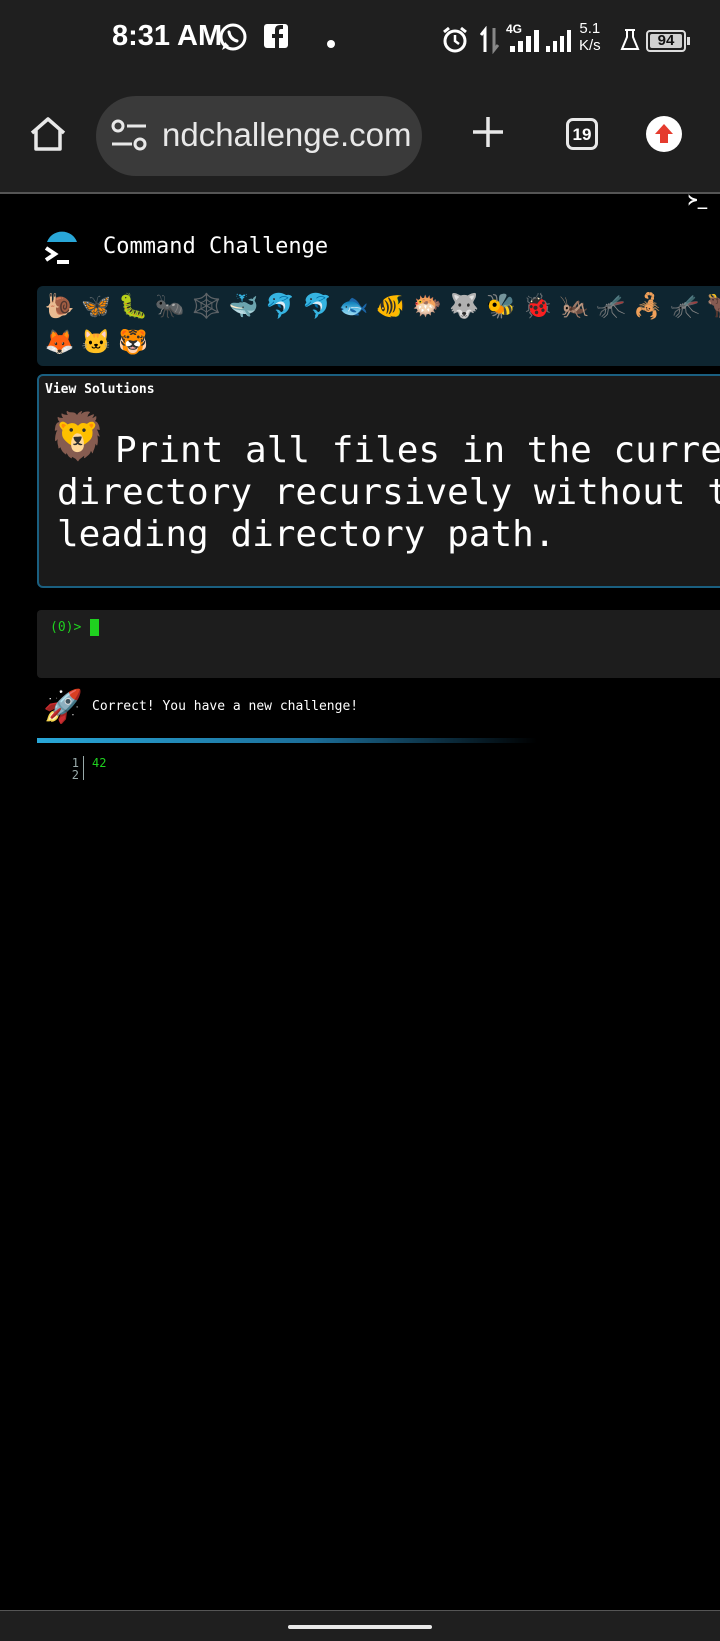  Describe the element at coordinates (63, 706) in the screenshot. I see `rocket-icon: 🚀` at that location.